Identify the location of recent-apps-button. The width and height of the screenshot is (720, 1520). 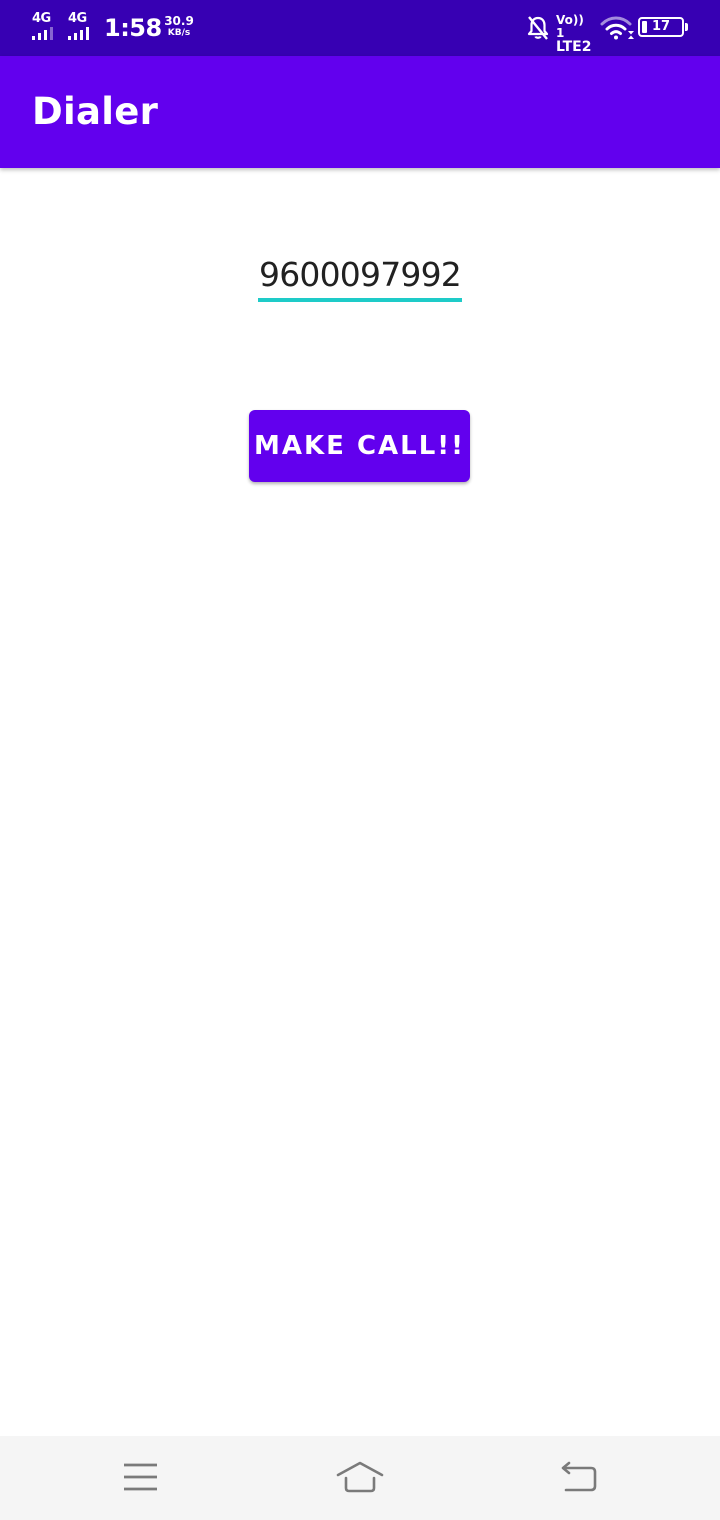
(141, 1478).